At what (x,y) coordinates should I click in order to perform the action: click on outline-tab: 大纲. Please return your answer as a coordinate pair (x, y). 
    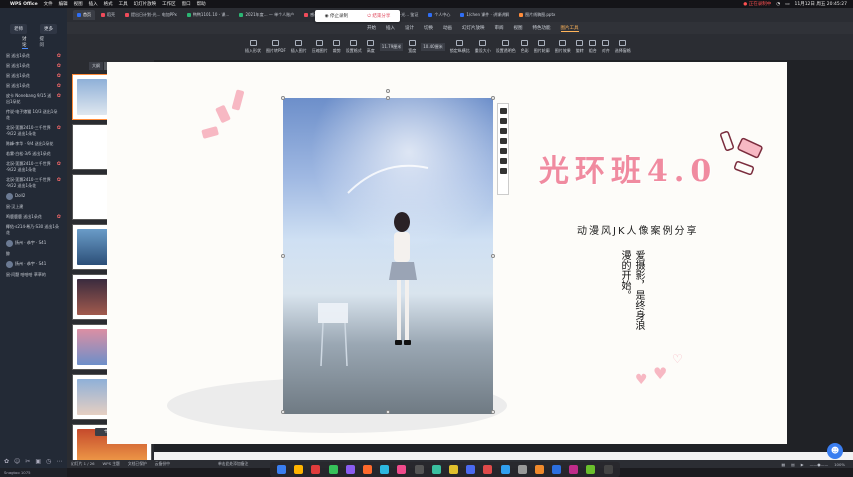
    Looking at the image, I should click on (96, 66).